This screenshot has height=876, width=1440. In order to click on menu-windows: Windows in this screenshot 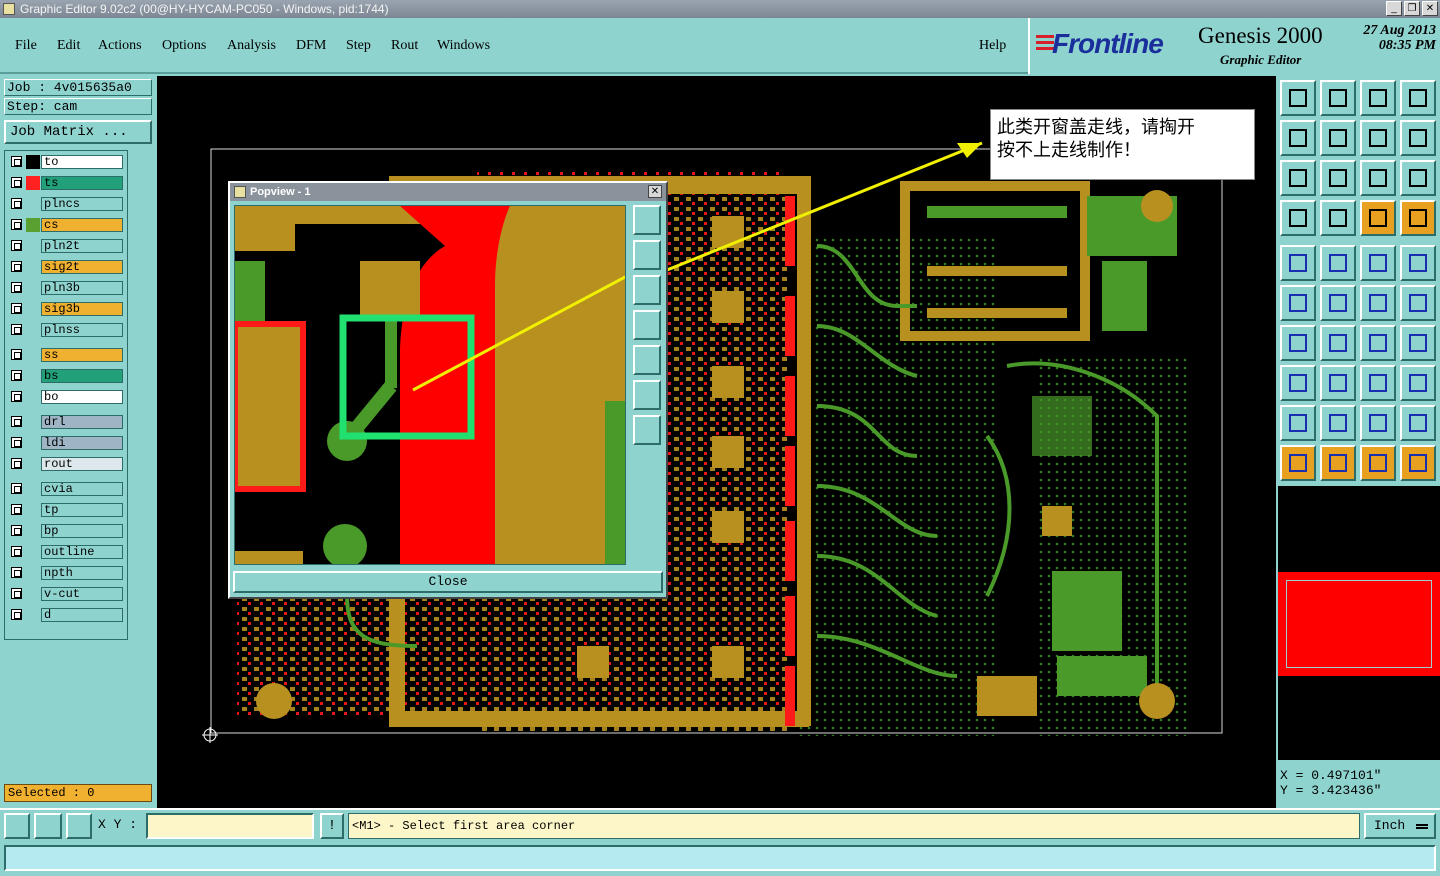, I will do `click(463, 46)`.